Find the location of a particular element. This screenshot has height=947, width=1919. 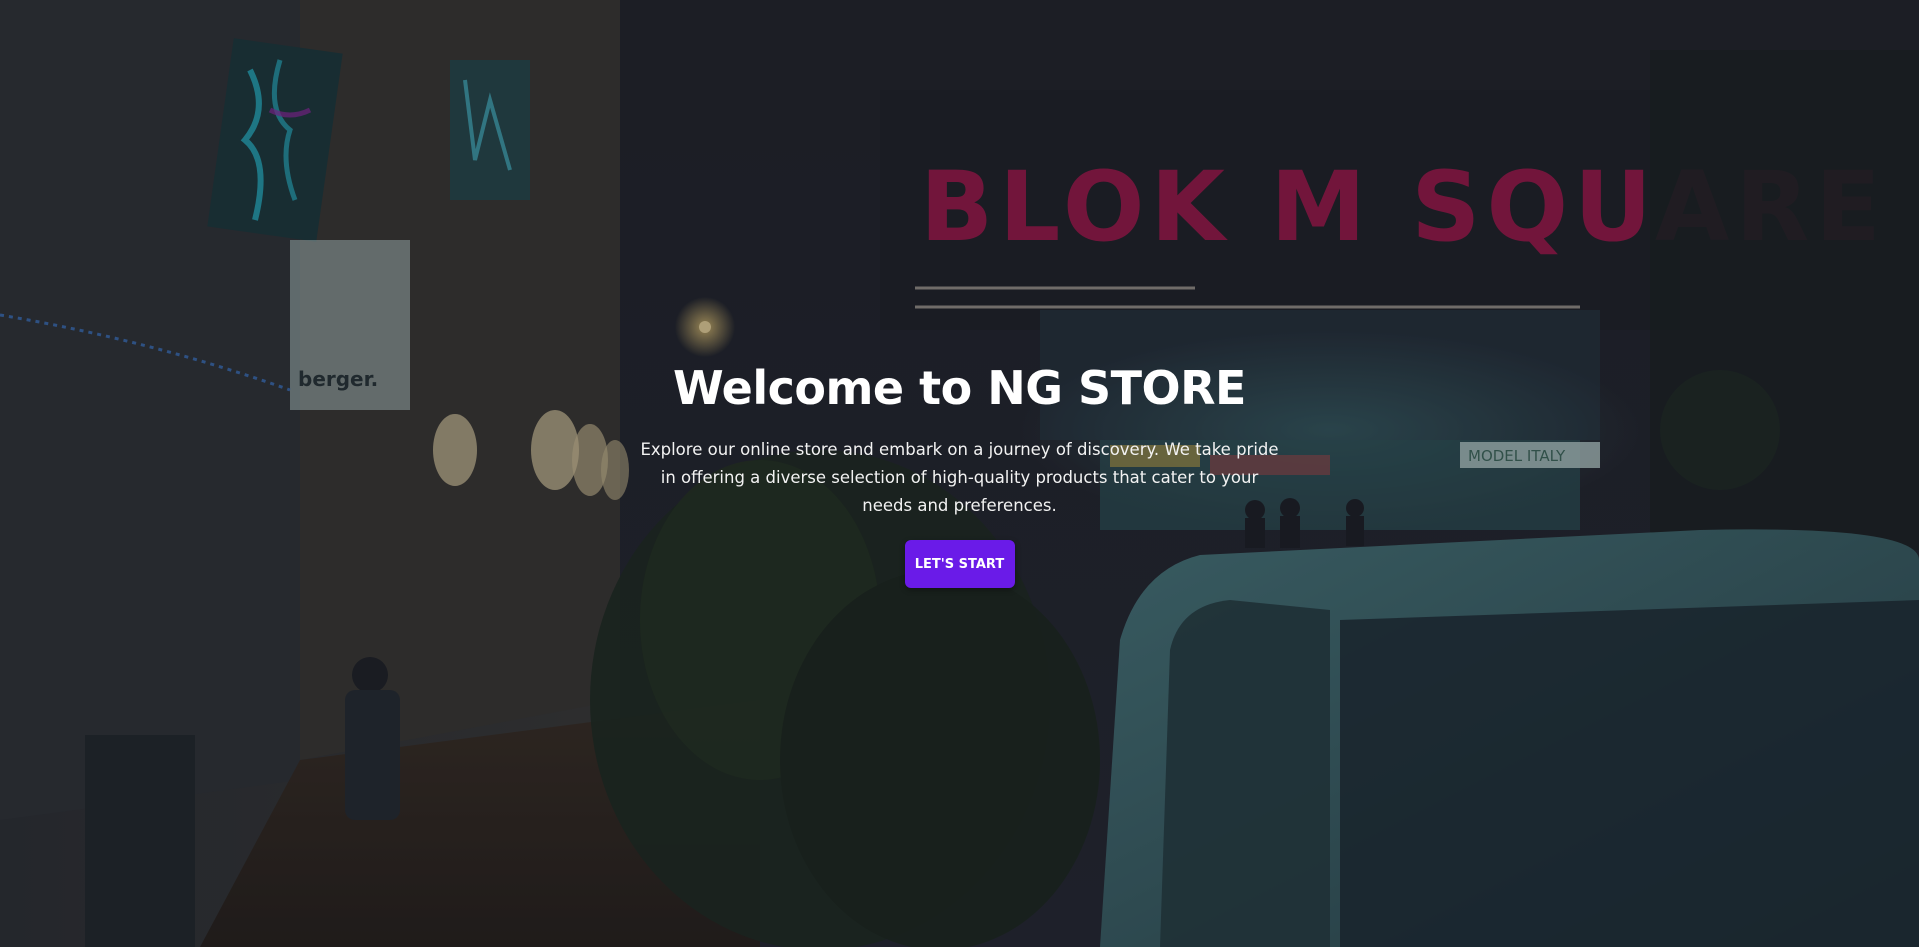

lets-start-button: LET'S START is located at coordinates (959, 564).